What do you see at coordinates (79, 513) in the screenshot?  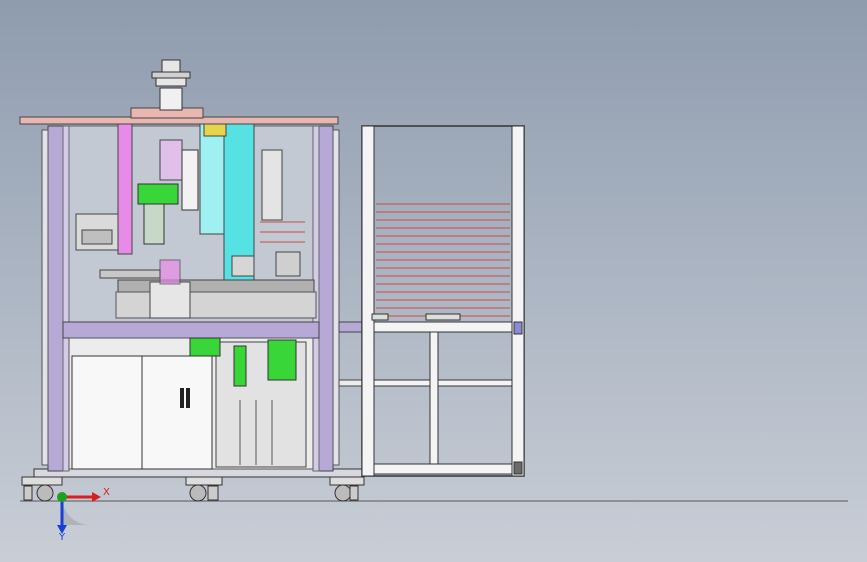 I see `coordinate-triad` at bounding box center [79, 513].